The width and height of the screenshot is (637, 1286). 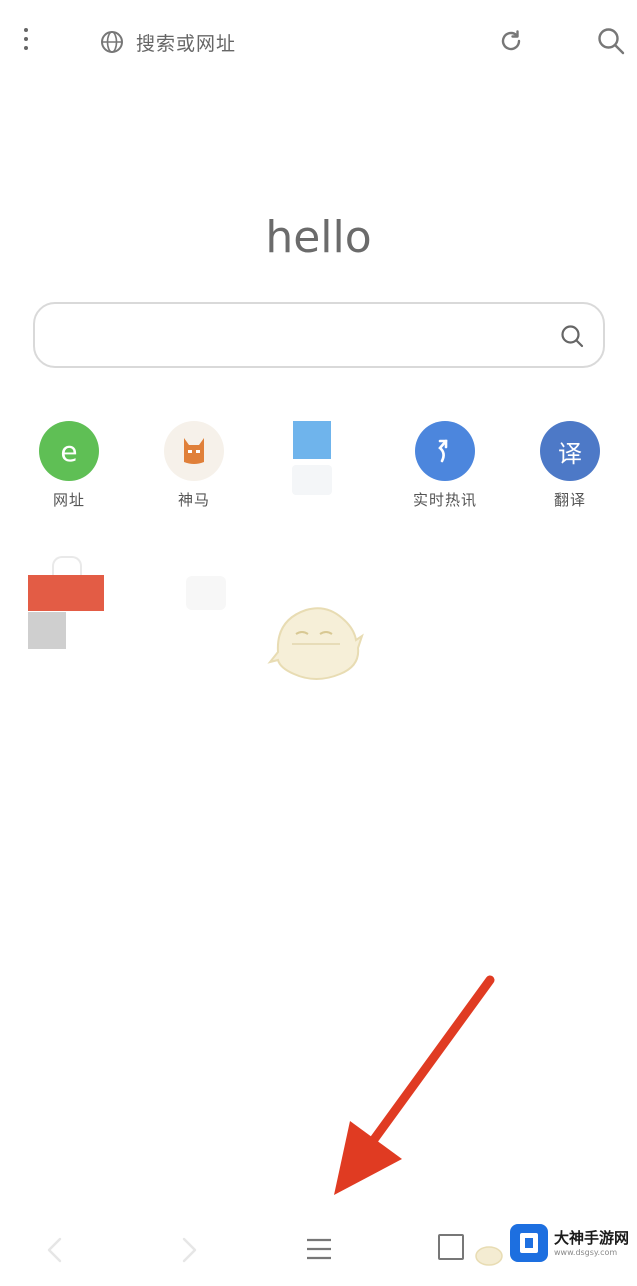 What do you see at coordinates (586, 1252) in the screenshot?
I see `watermark-url: www.dsgsy.com` at bounding box center [586, 1252].